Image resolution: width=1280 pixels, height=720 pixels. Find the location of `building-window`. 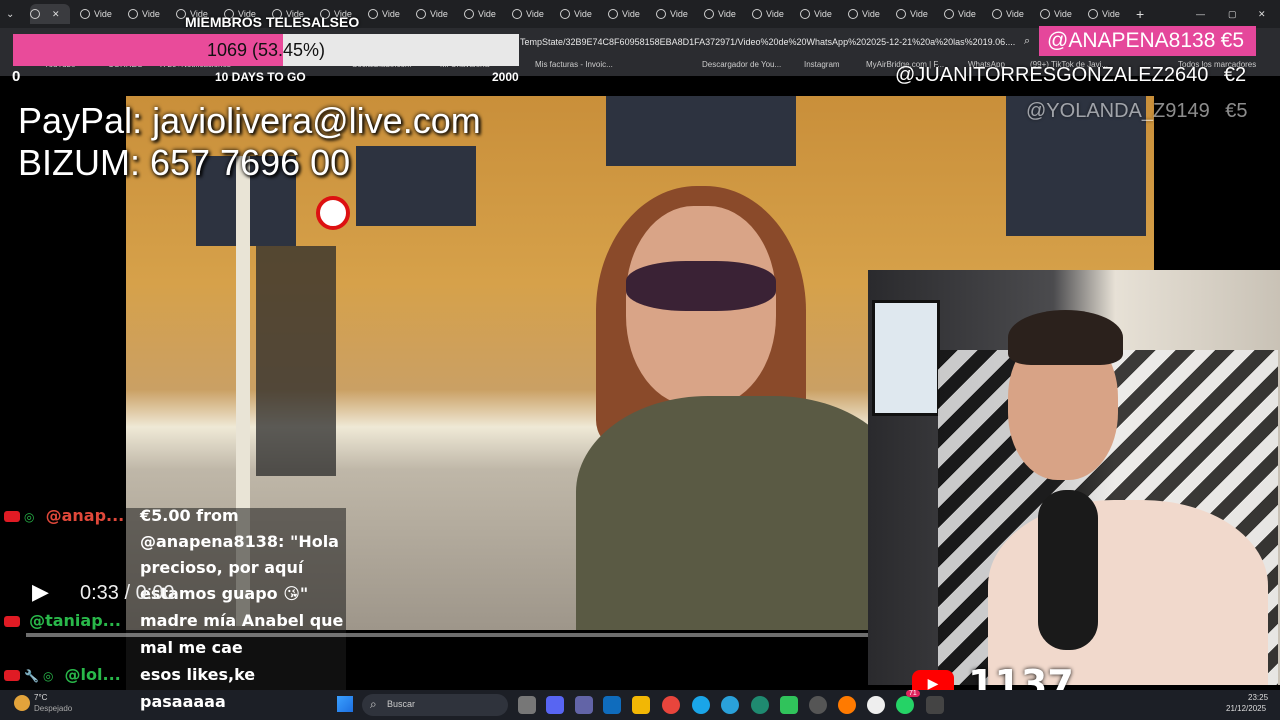

building-window is located at coordinates (701, 131).